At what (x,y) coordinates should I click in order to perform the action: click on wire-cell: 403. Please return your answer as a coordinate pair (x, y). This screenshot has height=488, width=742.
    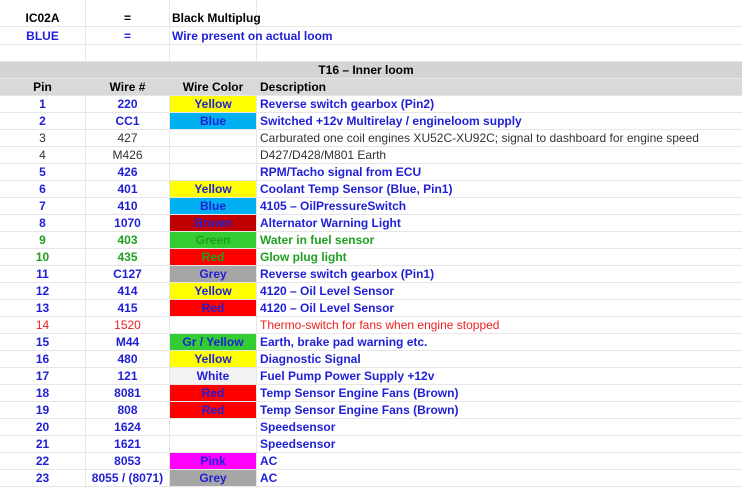
    Looking at the image, I should click on (127, 240).